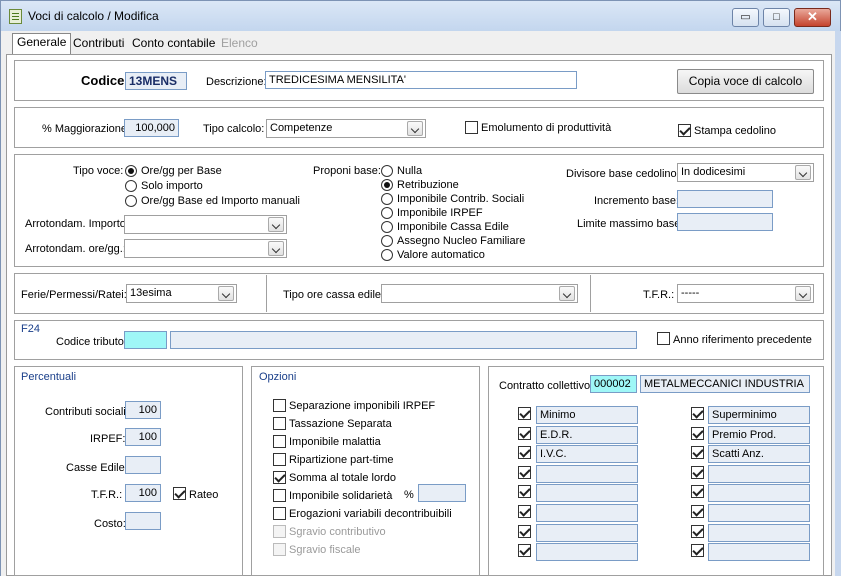 The height and width of the screenshot is (576, 841). What do you see at coordinates (684, 130) in the screenshot?
I see `stampa-cedolino-checkbox` at bounding box center [684, 130].